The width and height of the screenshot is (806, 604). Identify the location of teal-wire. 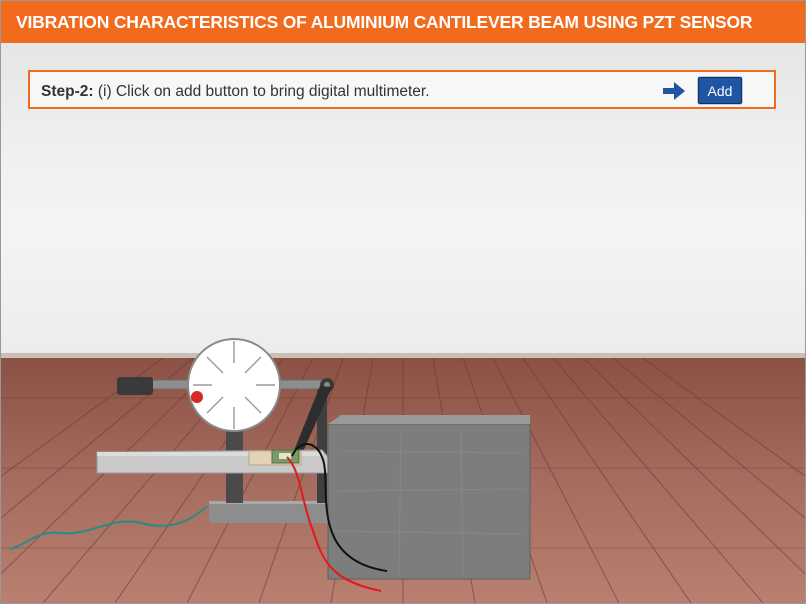
(108, 528).